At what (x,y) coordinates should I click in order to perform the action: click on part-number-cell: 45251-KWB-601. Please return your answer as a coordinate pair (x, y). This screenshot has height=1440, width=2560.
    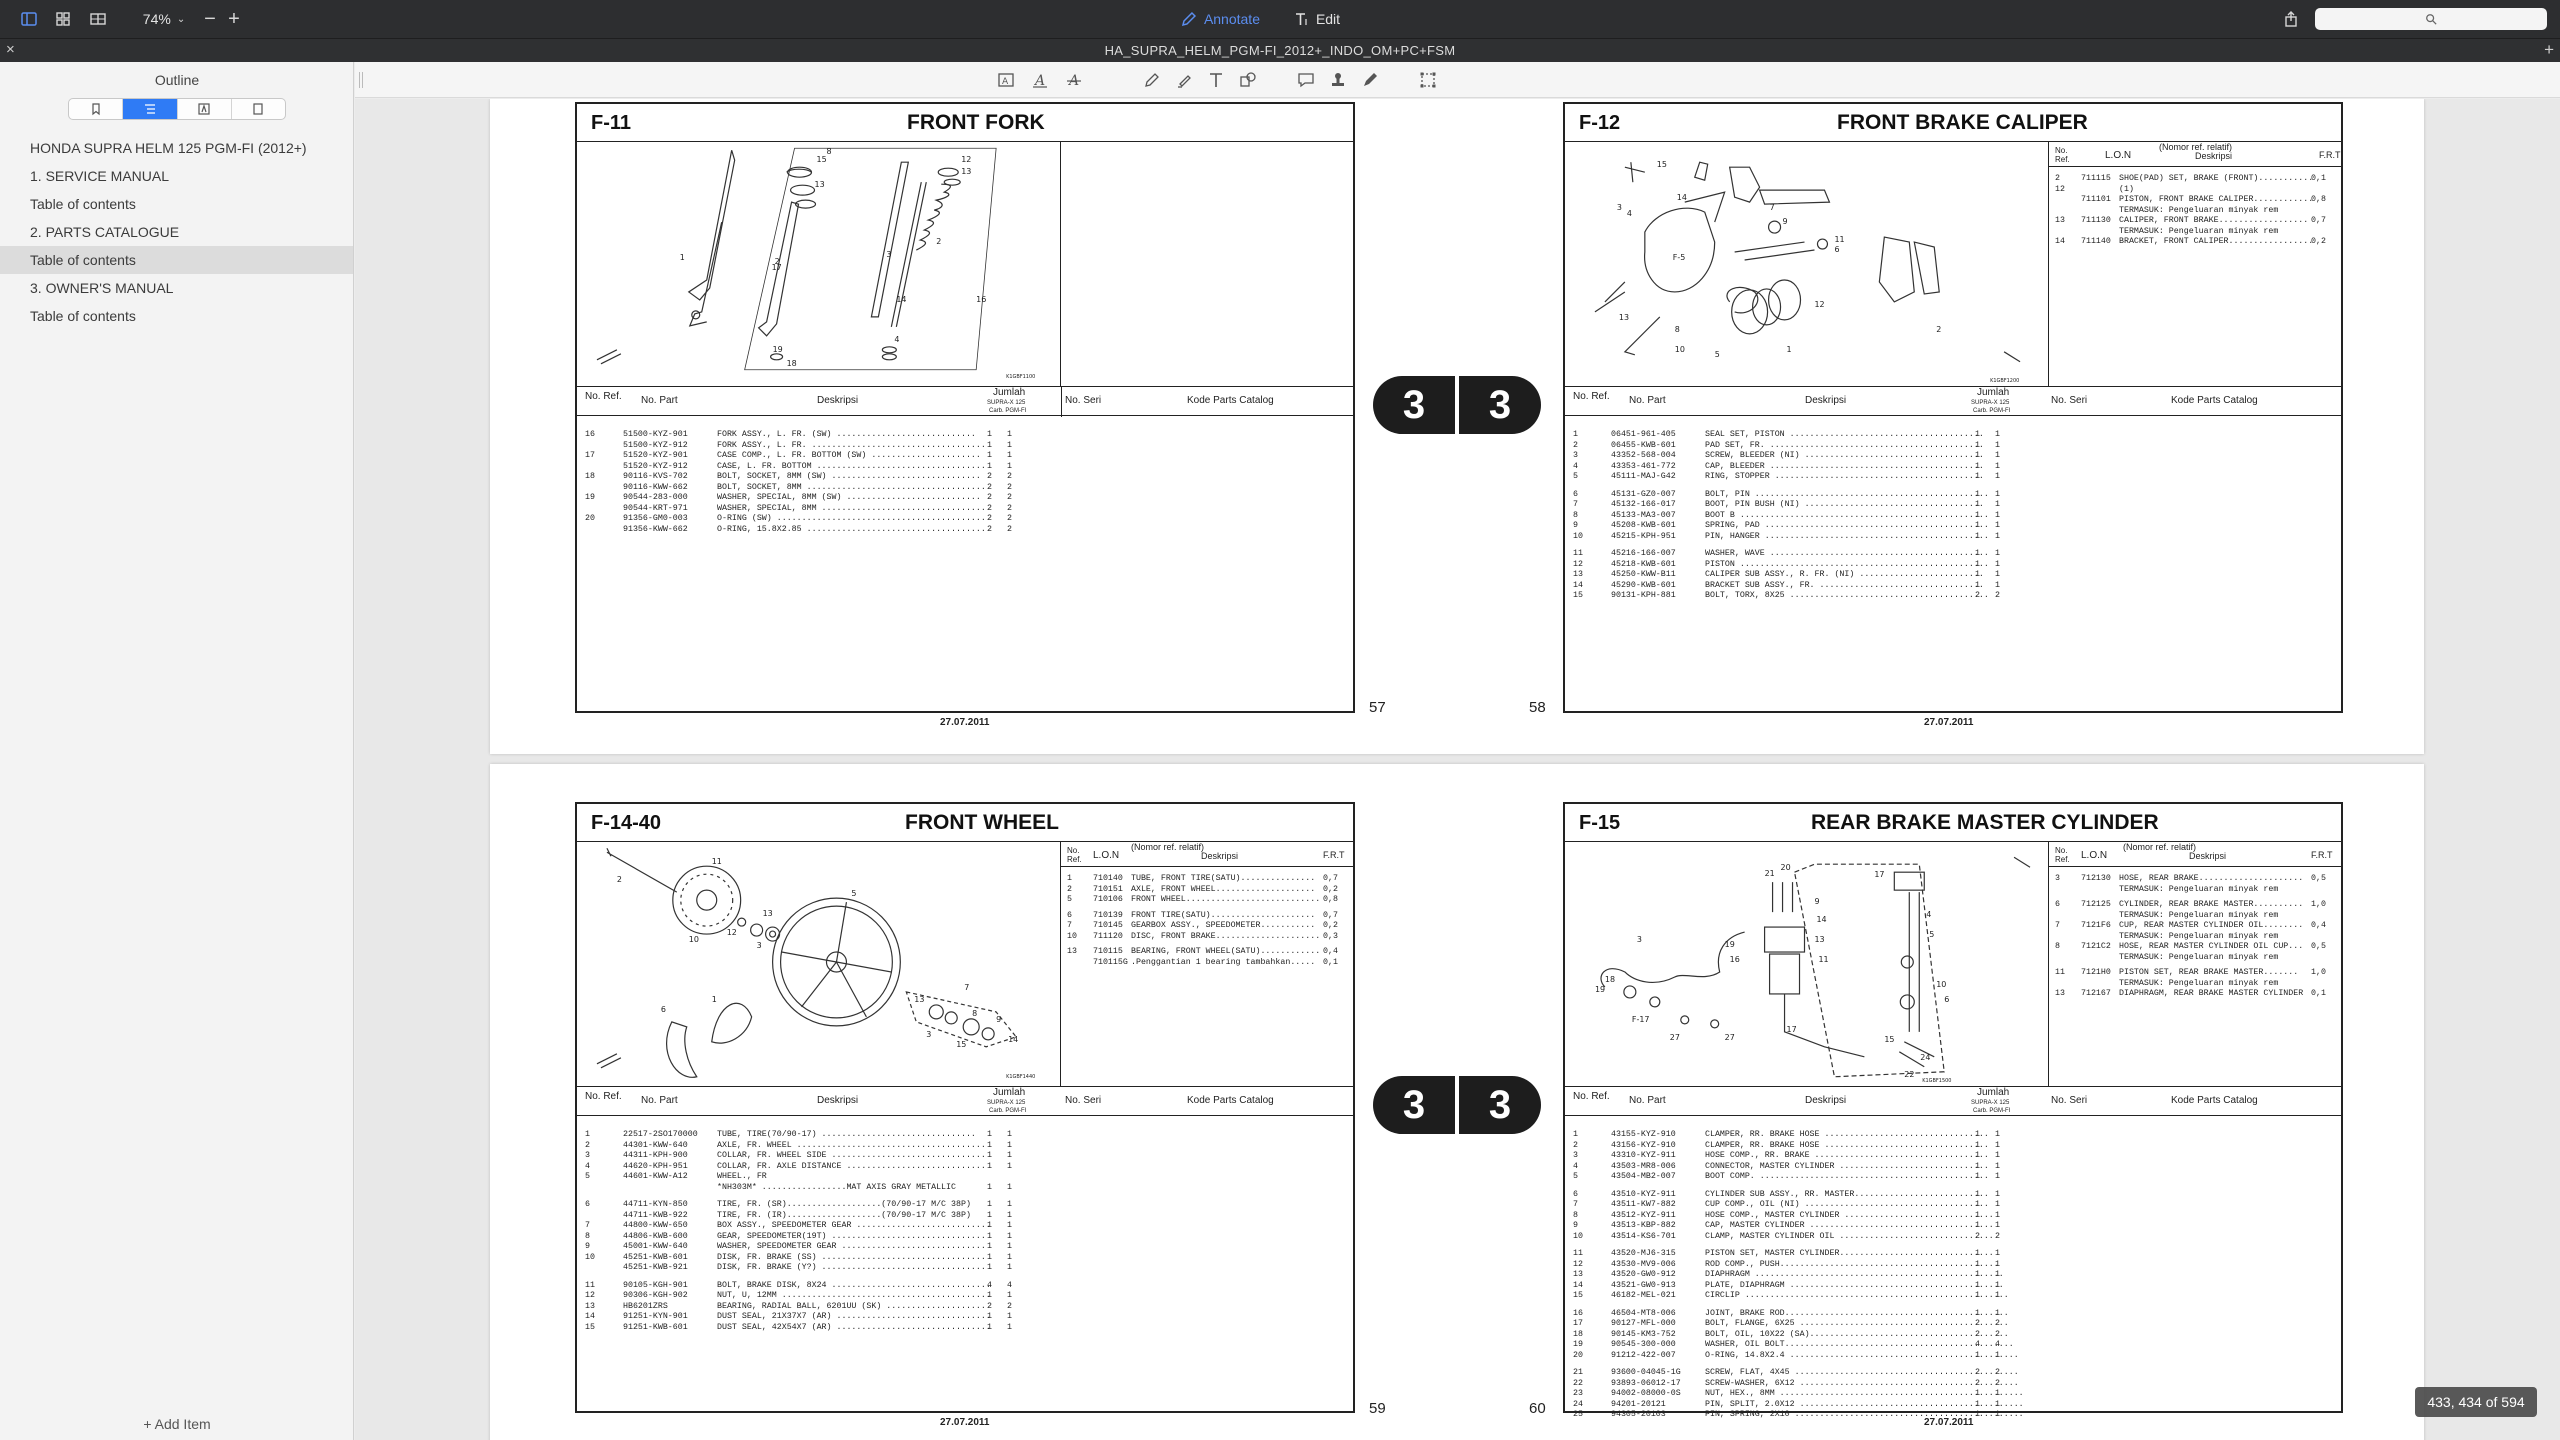
    Looking at the image, I should click on (655, 1257).